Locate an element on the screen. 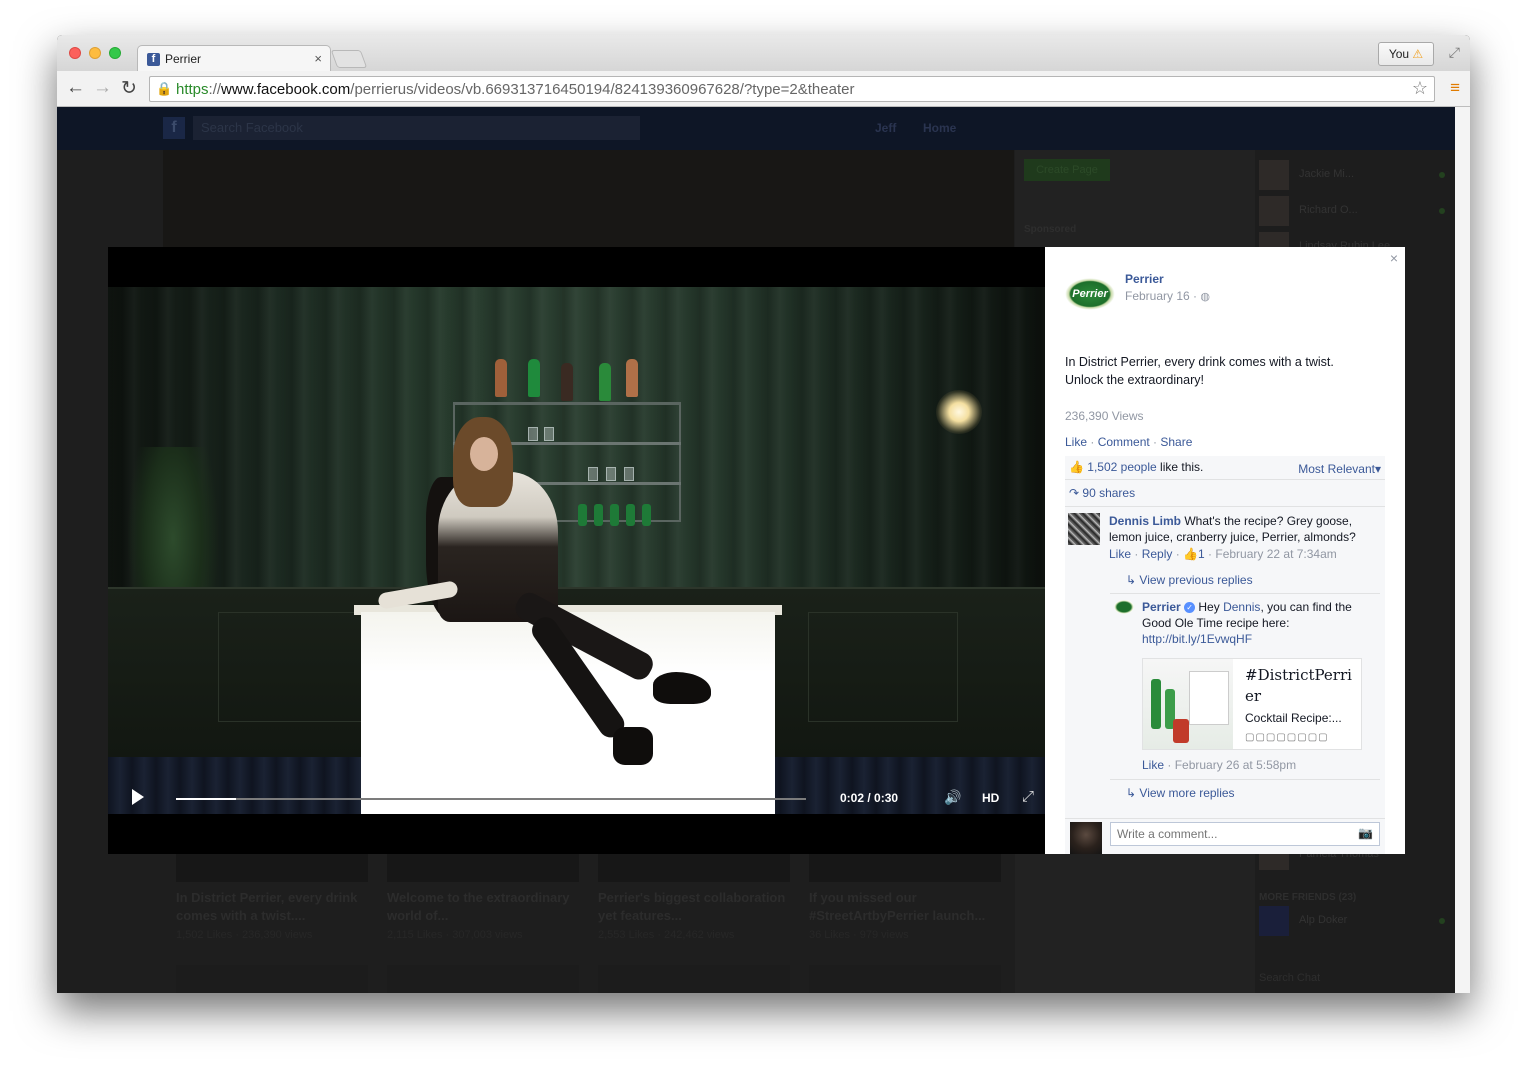  more-friends-label: MORE FRIENDS (23) is located at coordinates (1308, 897).